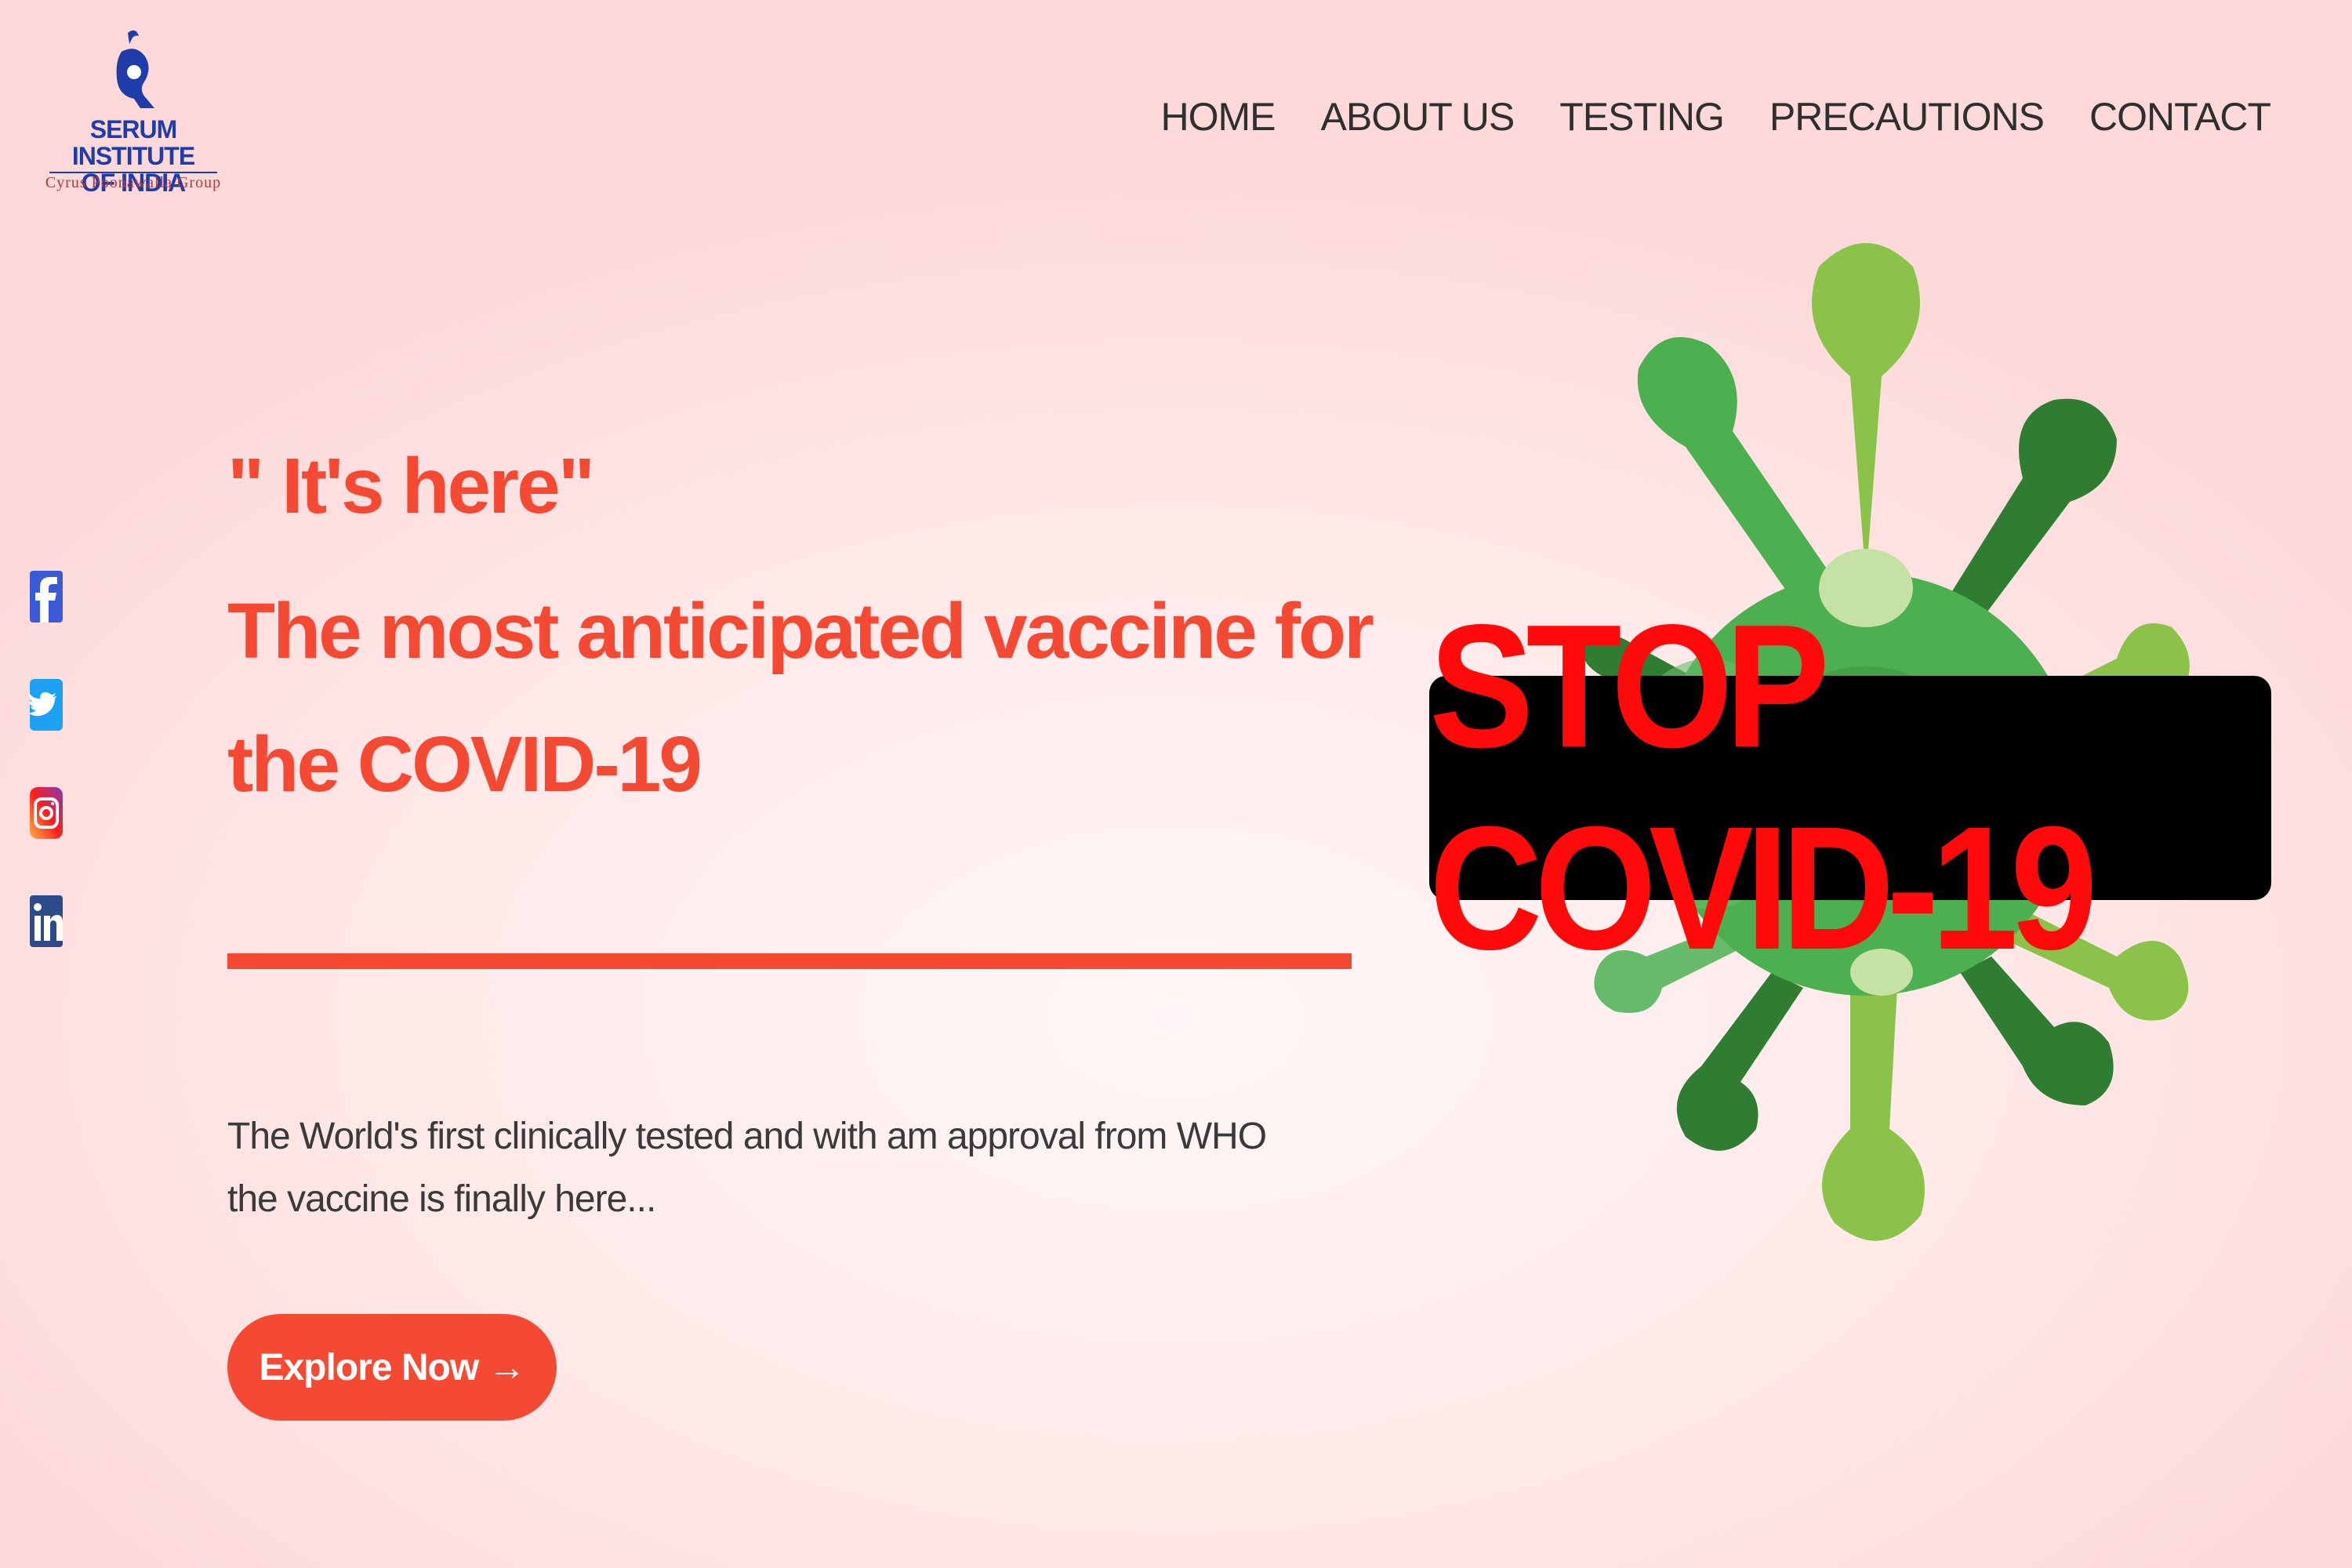 Image resolution: width=2352 pixels, height=1568 pixels. I want to click on stop-covid-text: STOP COVID-19, so click(1763, 787).